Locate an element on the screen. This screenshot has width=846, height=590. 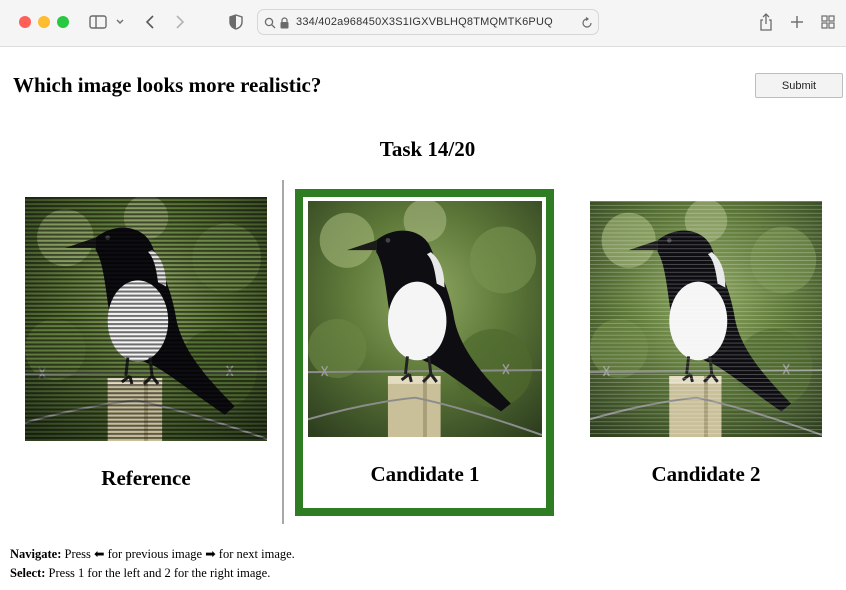
task-counter: Task 14/20 is located at coordinates (427, 149).